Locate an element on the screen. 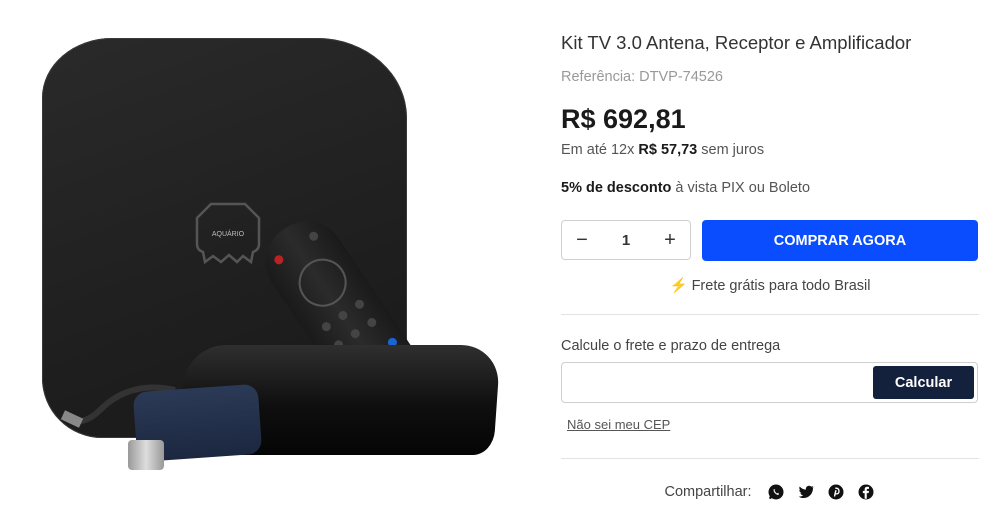 The height and width of the screenshot is (529, 1000). product-reference: Referência: DTVP-74526 is located at coordinates (642, 77).